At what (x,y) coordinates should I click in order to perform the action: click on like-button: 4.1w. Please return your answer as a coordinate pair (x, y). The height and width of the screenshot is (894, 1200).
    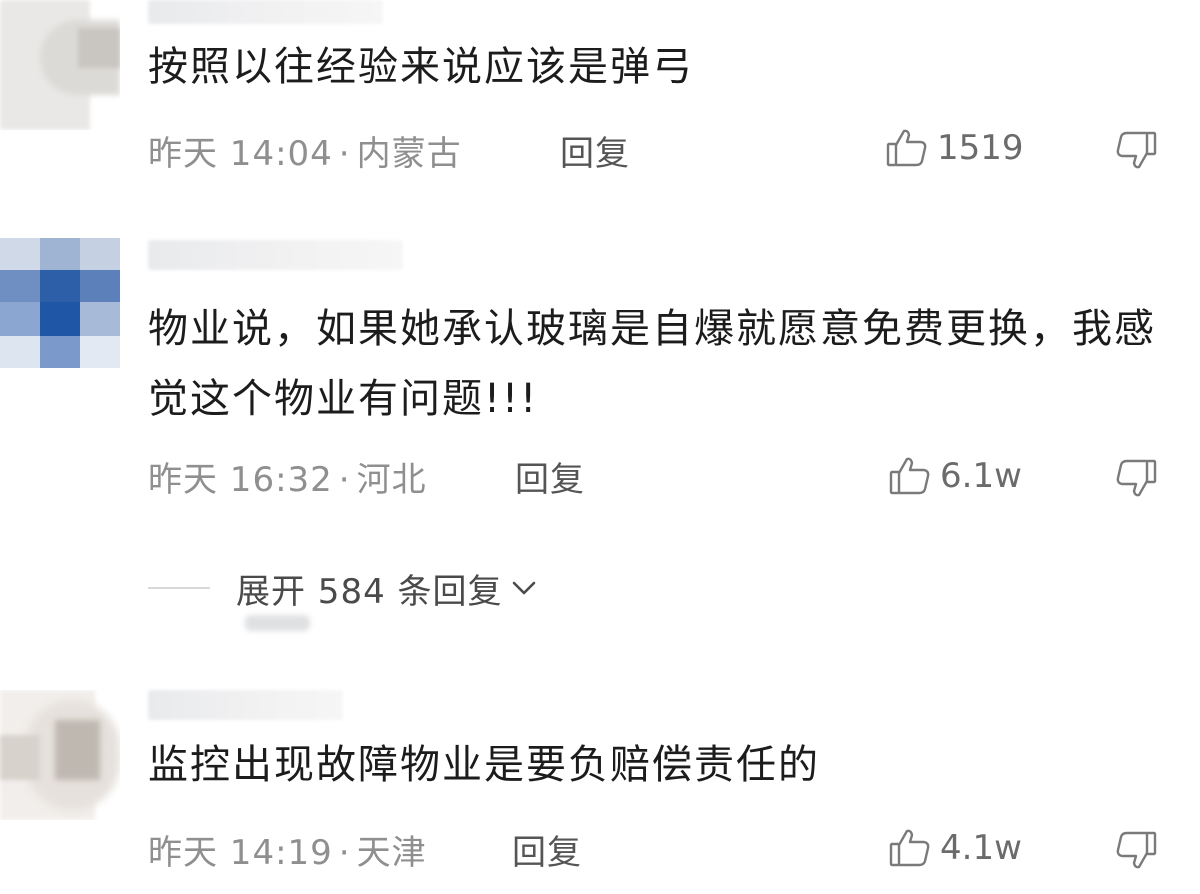
    Looking at the image, I should click on (955, 848).